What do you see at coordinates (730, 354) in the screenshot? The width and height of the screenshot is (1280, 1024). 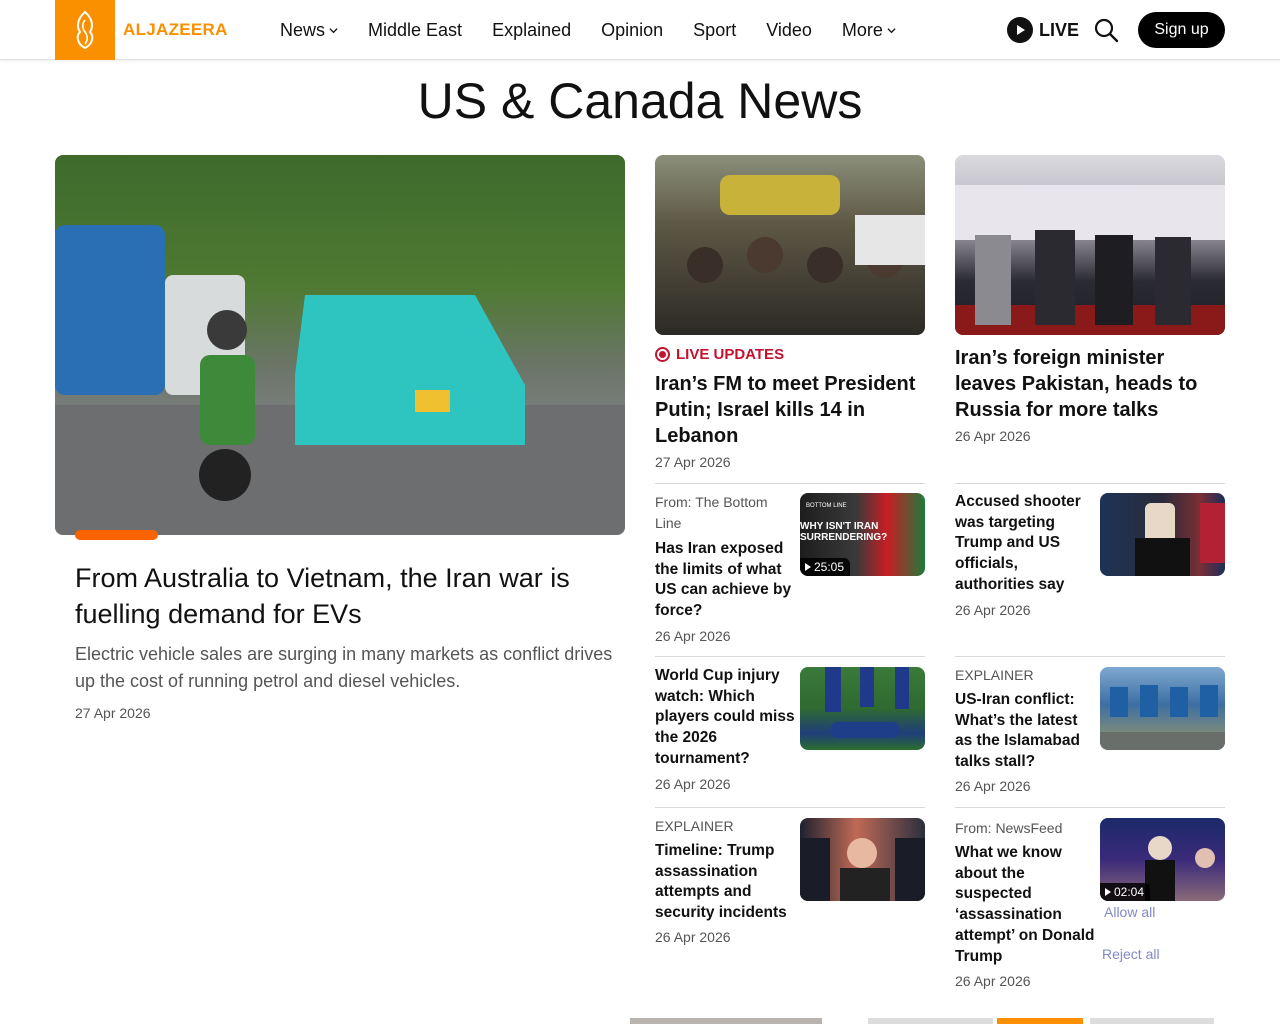 I see `live-updates-label: LIVE UPDATES` at bounding box center [730, 354].